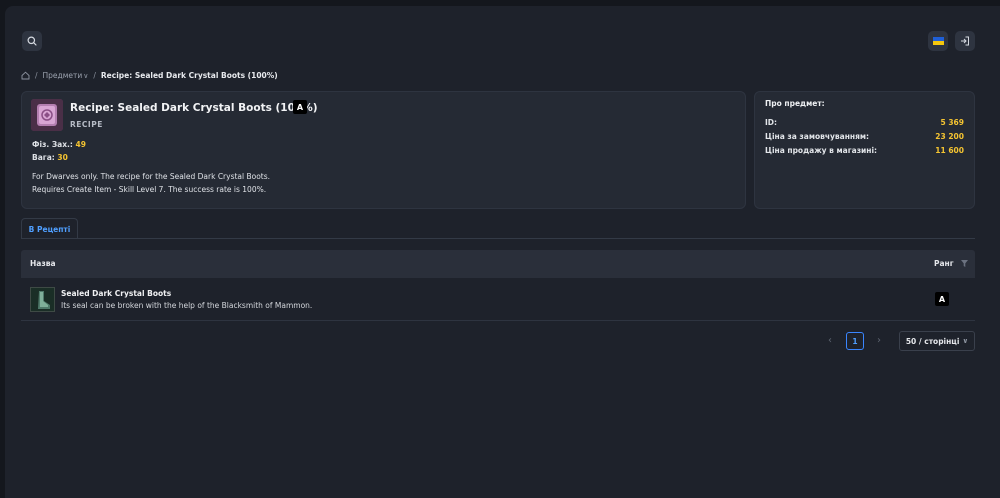 Image resolution: width=1000 pixels, height=498 pixels. I want to click on about-value: 11 600, so click(949, 150).